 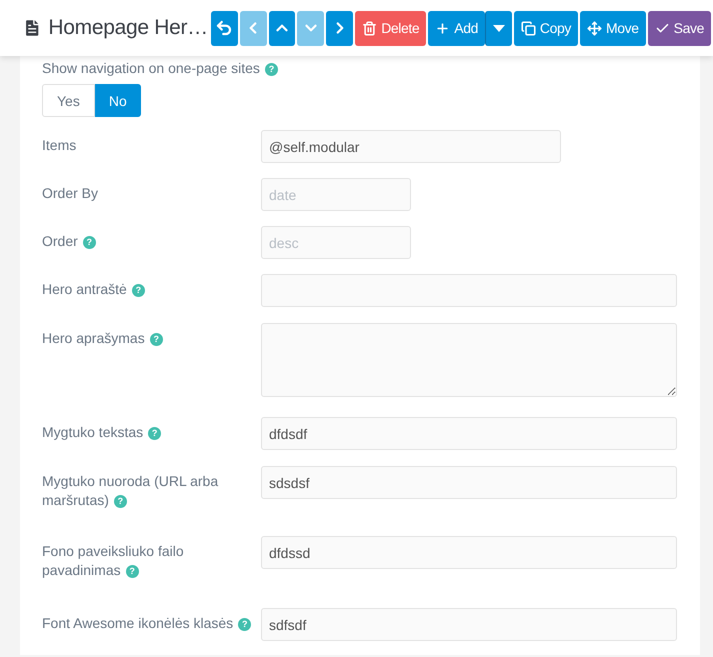 What do you see at coordinates (370, 28) in the screenshot?
I see `trash-icon` at bounding box center [370, 28].